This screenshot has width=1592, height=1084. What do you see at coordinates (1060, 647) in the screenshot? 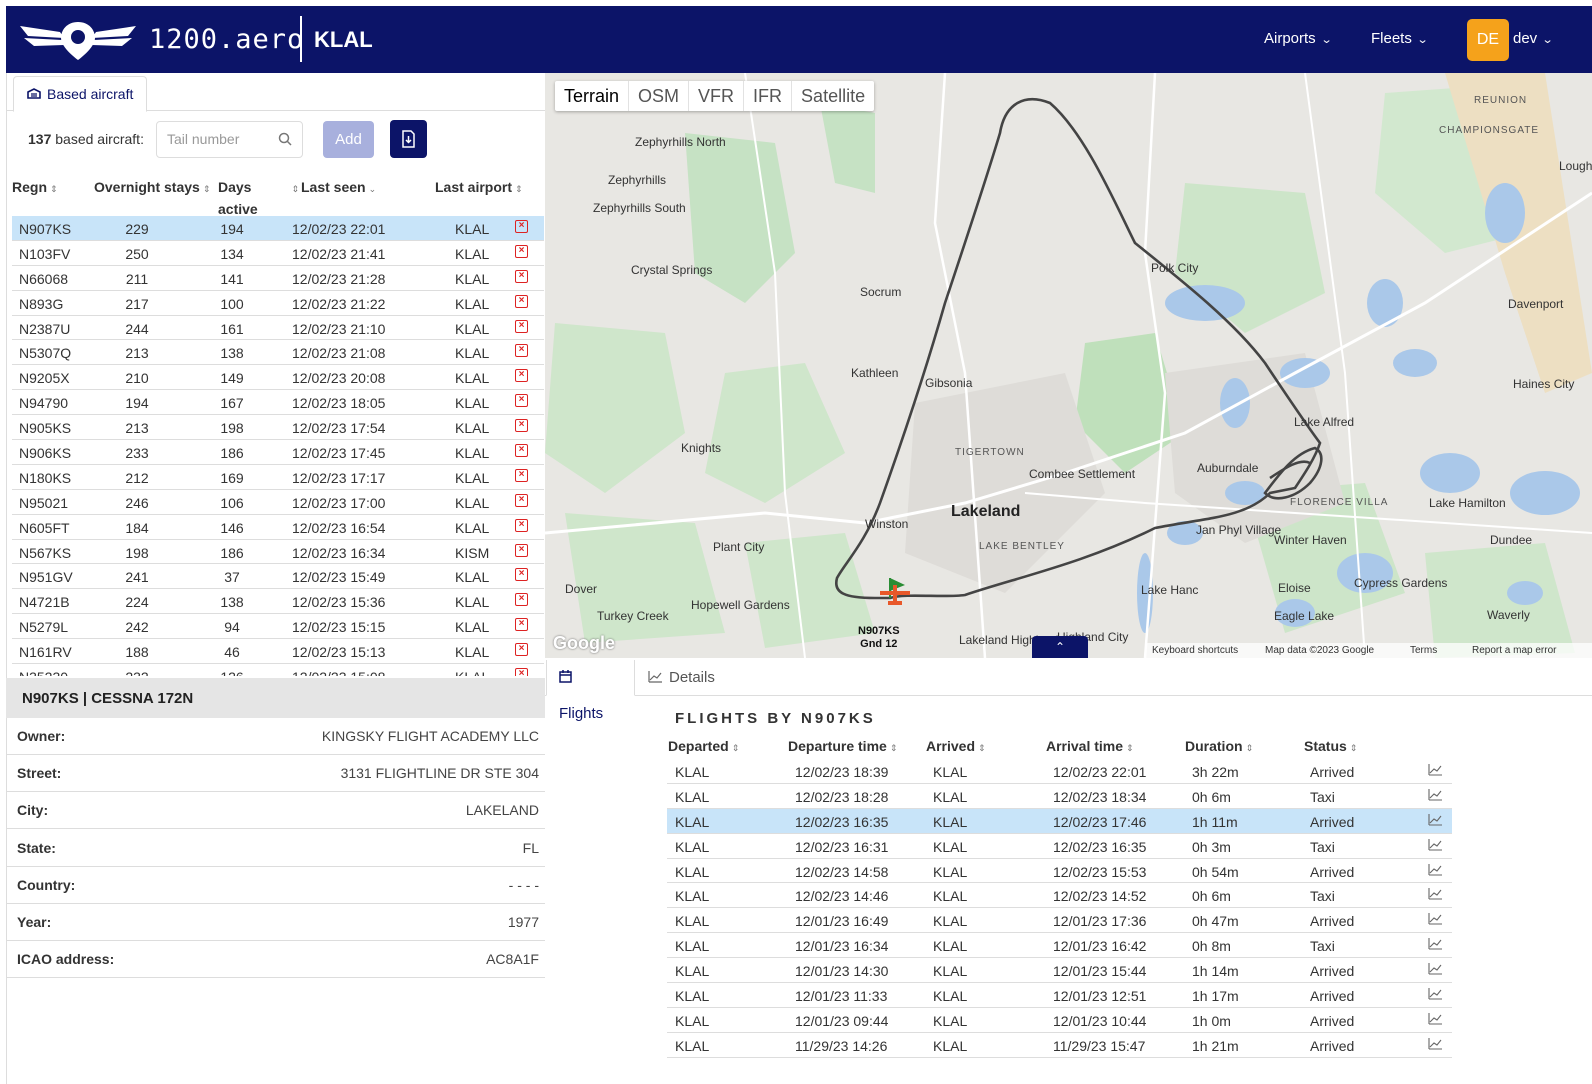
I see `collapse-map-button: ⌃` at bounding box center [1060, 647].